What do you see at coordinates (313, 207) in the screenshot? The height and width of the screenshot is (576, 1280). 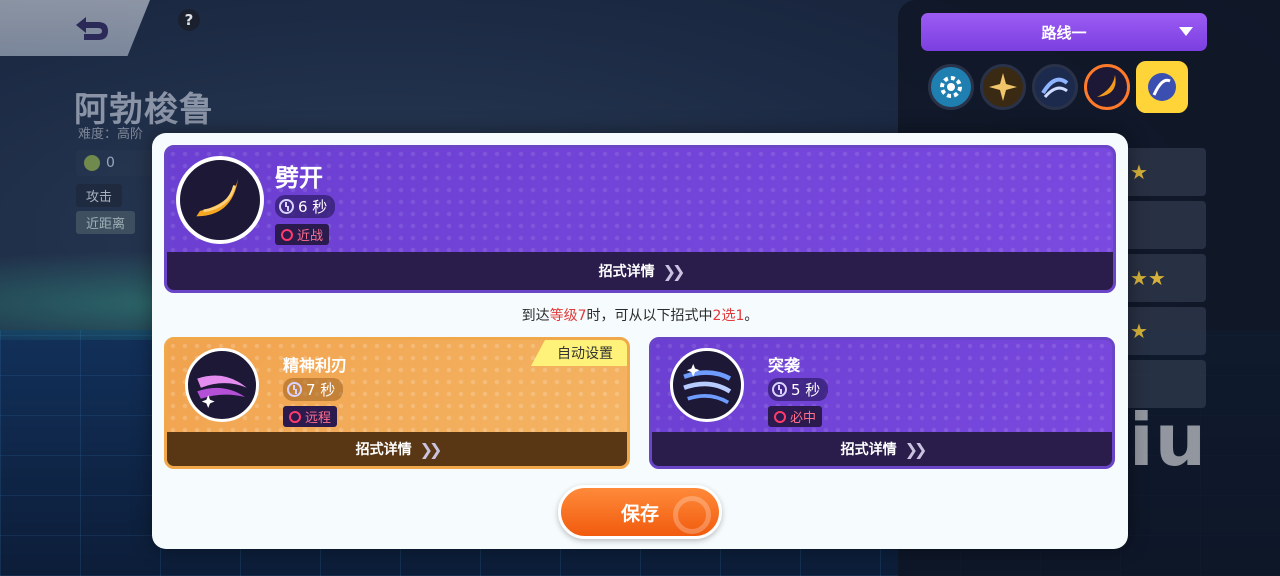 I see `cooldown-value: 6 秒` at bounding box center [313, 207].